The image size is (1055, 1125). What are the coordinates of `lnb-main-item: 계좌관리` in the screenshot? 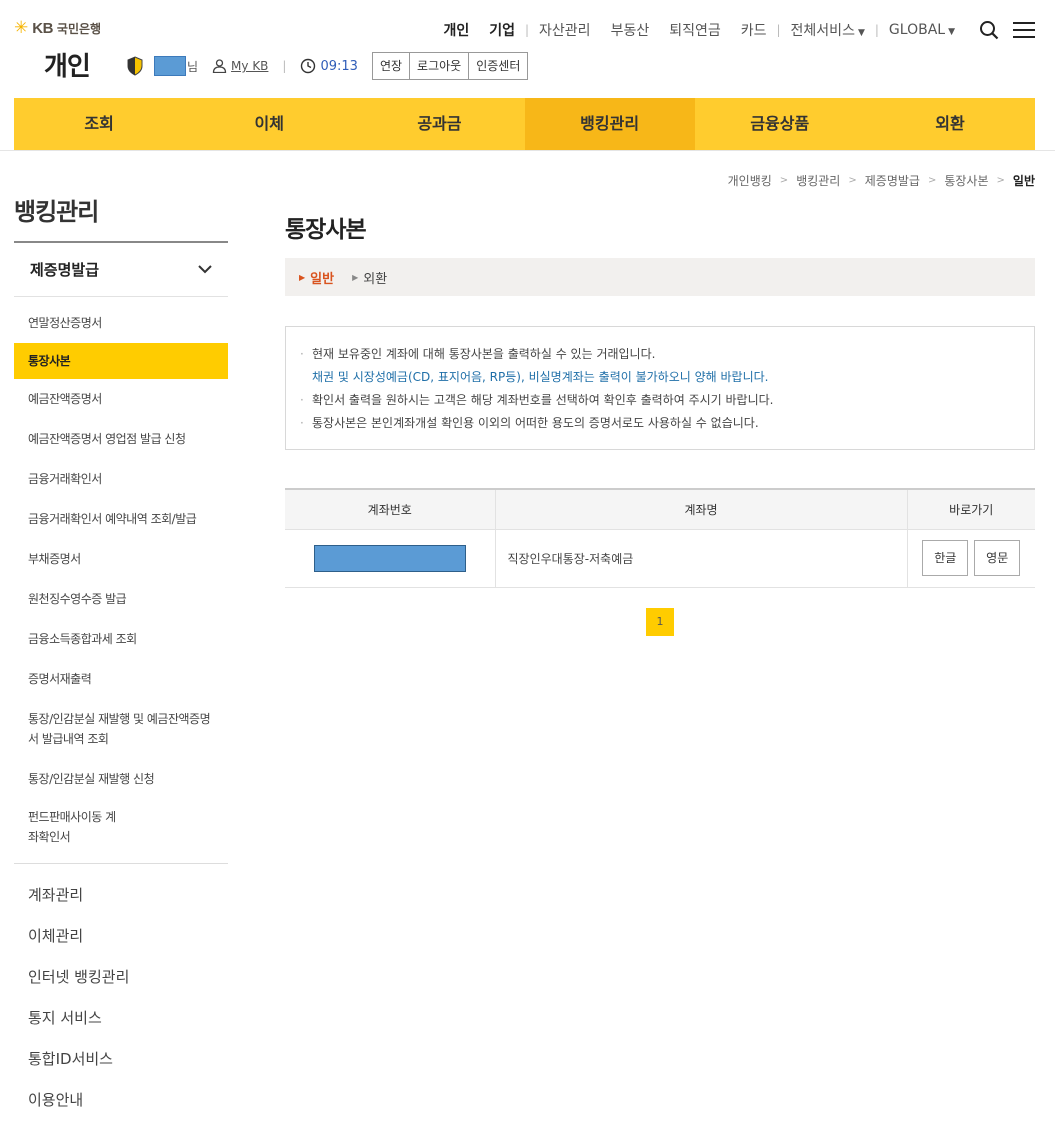 It's located at (121, 894).